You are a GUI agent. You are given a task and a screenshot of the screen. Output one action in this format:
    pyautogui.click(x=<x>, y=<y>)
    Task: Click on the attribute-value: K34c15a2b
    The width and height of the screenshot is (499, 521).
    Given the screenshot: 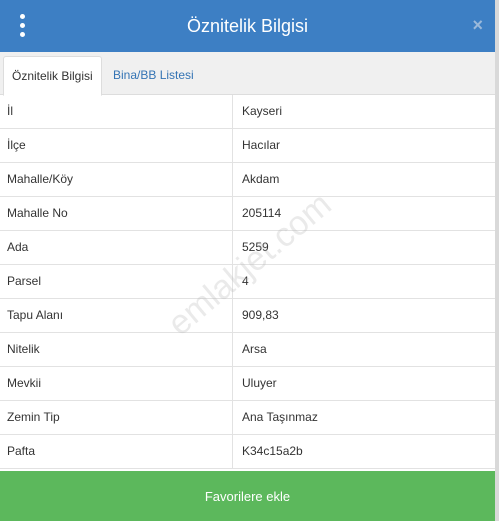 What is the action you would take?
    pyautogui.click(x=272, y=451)
    